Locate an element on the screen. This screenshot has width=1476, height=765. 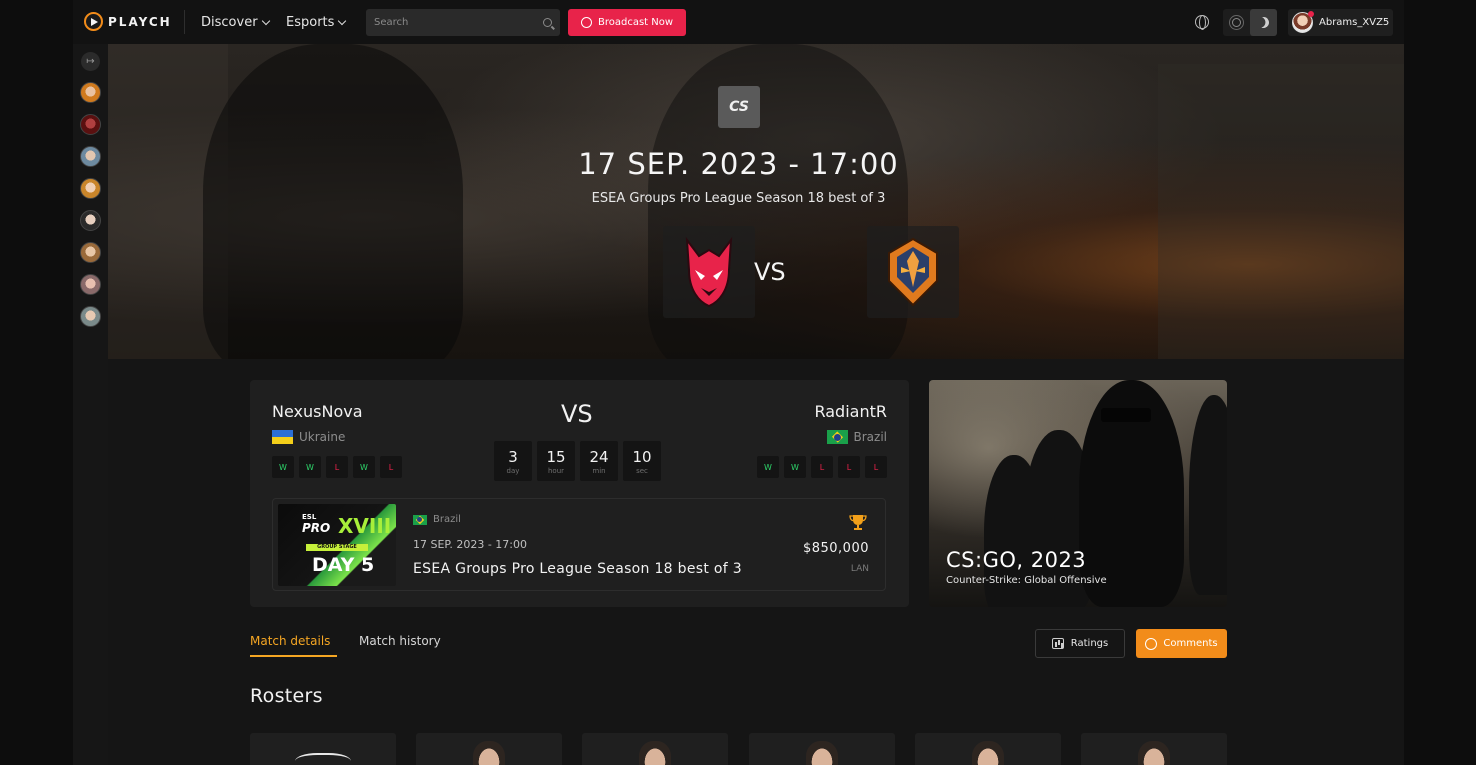
username: Abrams_XVZ5 is located at coordinates (1354, 22).